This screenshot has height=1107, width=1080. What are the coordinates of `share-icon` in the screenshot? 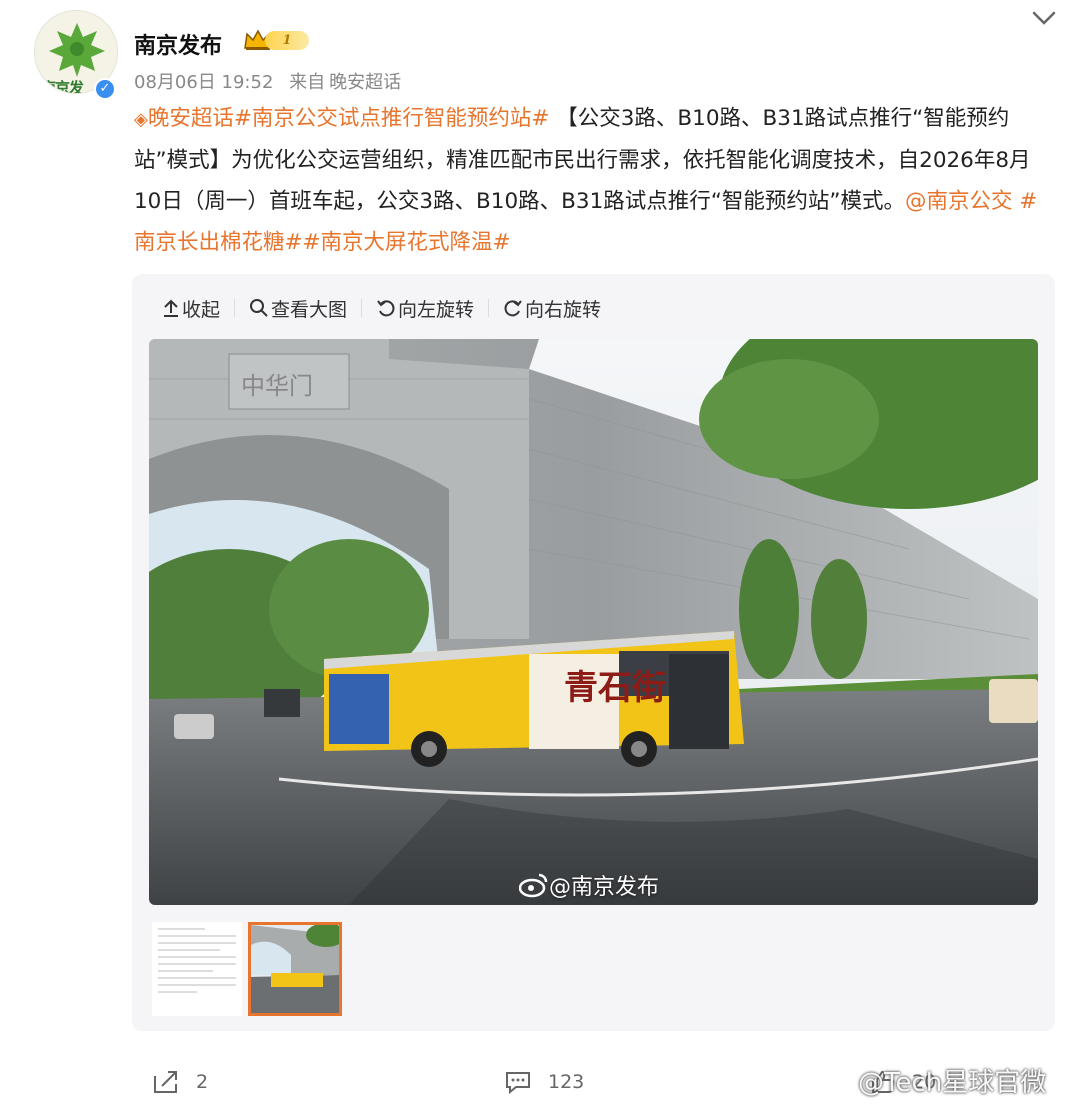 It's located at (165, 1082).